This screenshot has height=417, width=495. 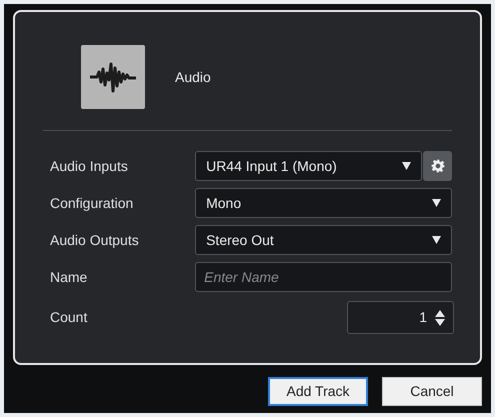 What do you see at coordinates (193, 77) in the screenshot?
I see `track-type-label: Audio` at bounding box center [193, 77].